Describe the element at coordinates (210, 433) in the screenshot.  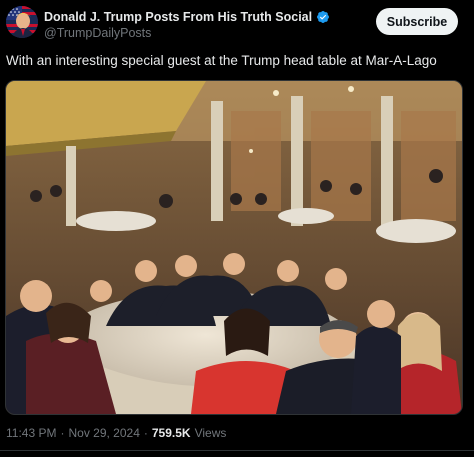
I see `views-label: Views` at that location.